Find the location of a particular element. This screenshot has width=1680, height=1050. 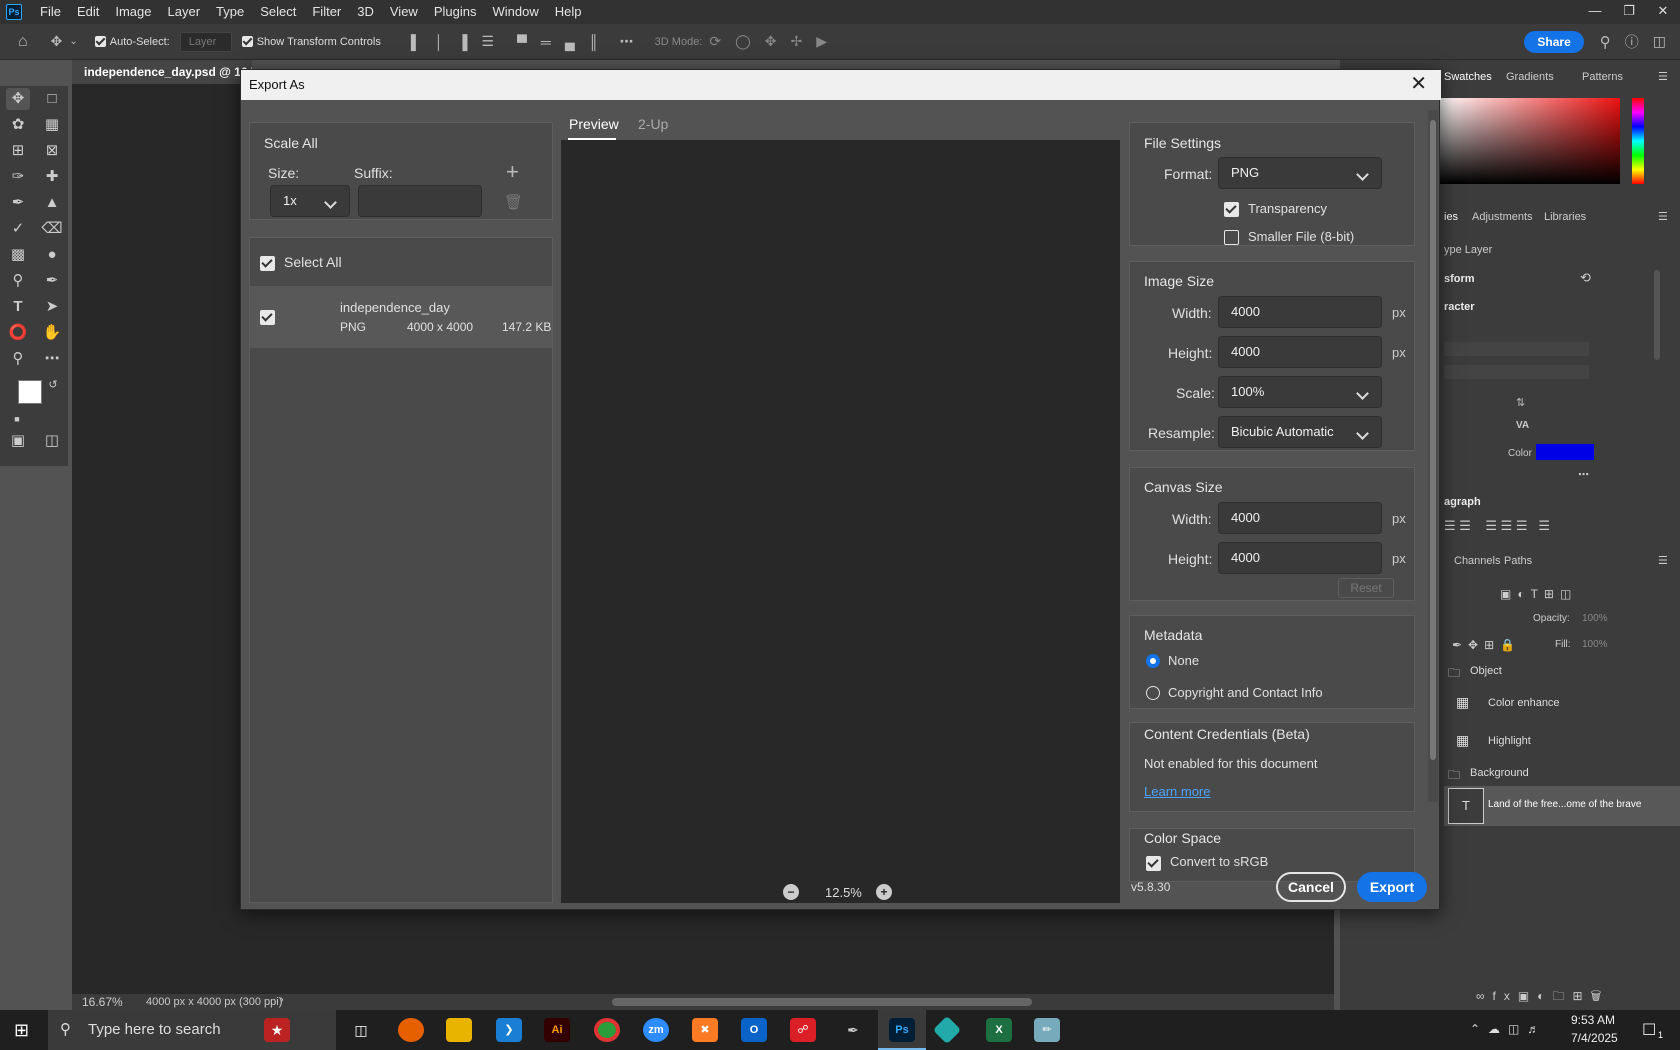

asset-checkbox is located at coordinates (267, 317).